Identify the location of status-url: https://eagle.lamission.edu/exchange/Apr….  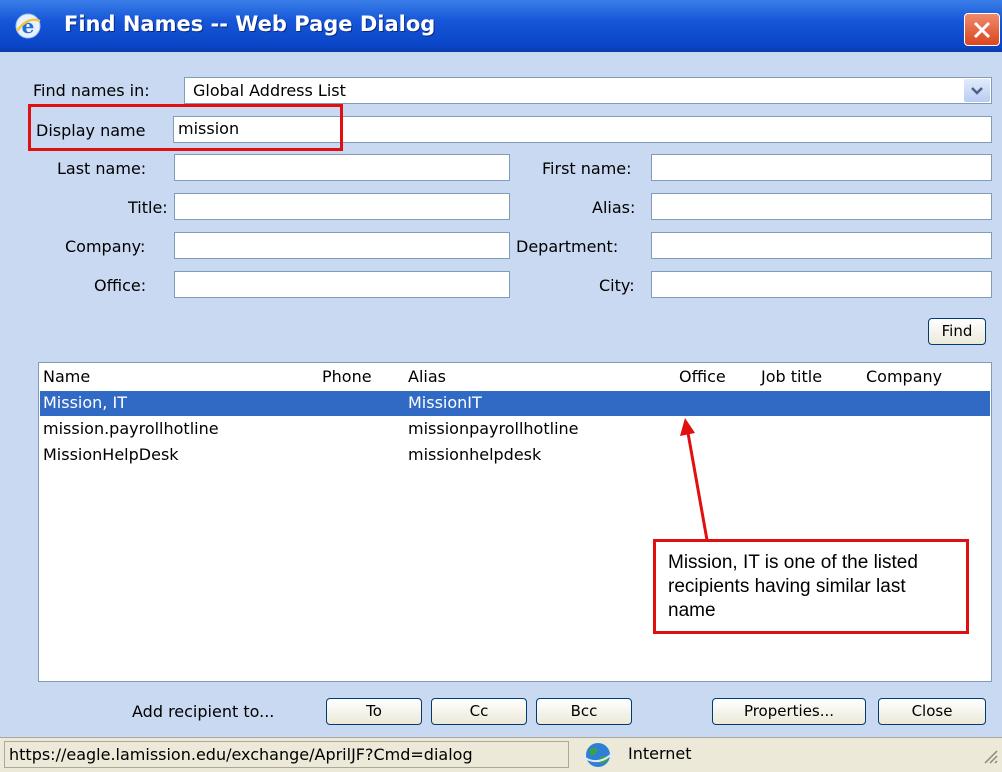
(286, 754).